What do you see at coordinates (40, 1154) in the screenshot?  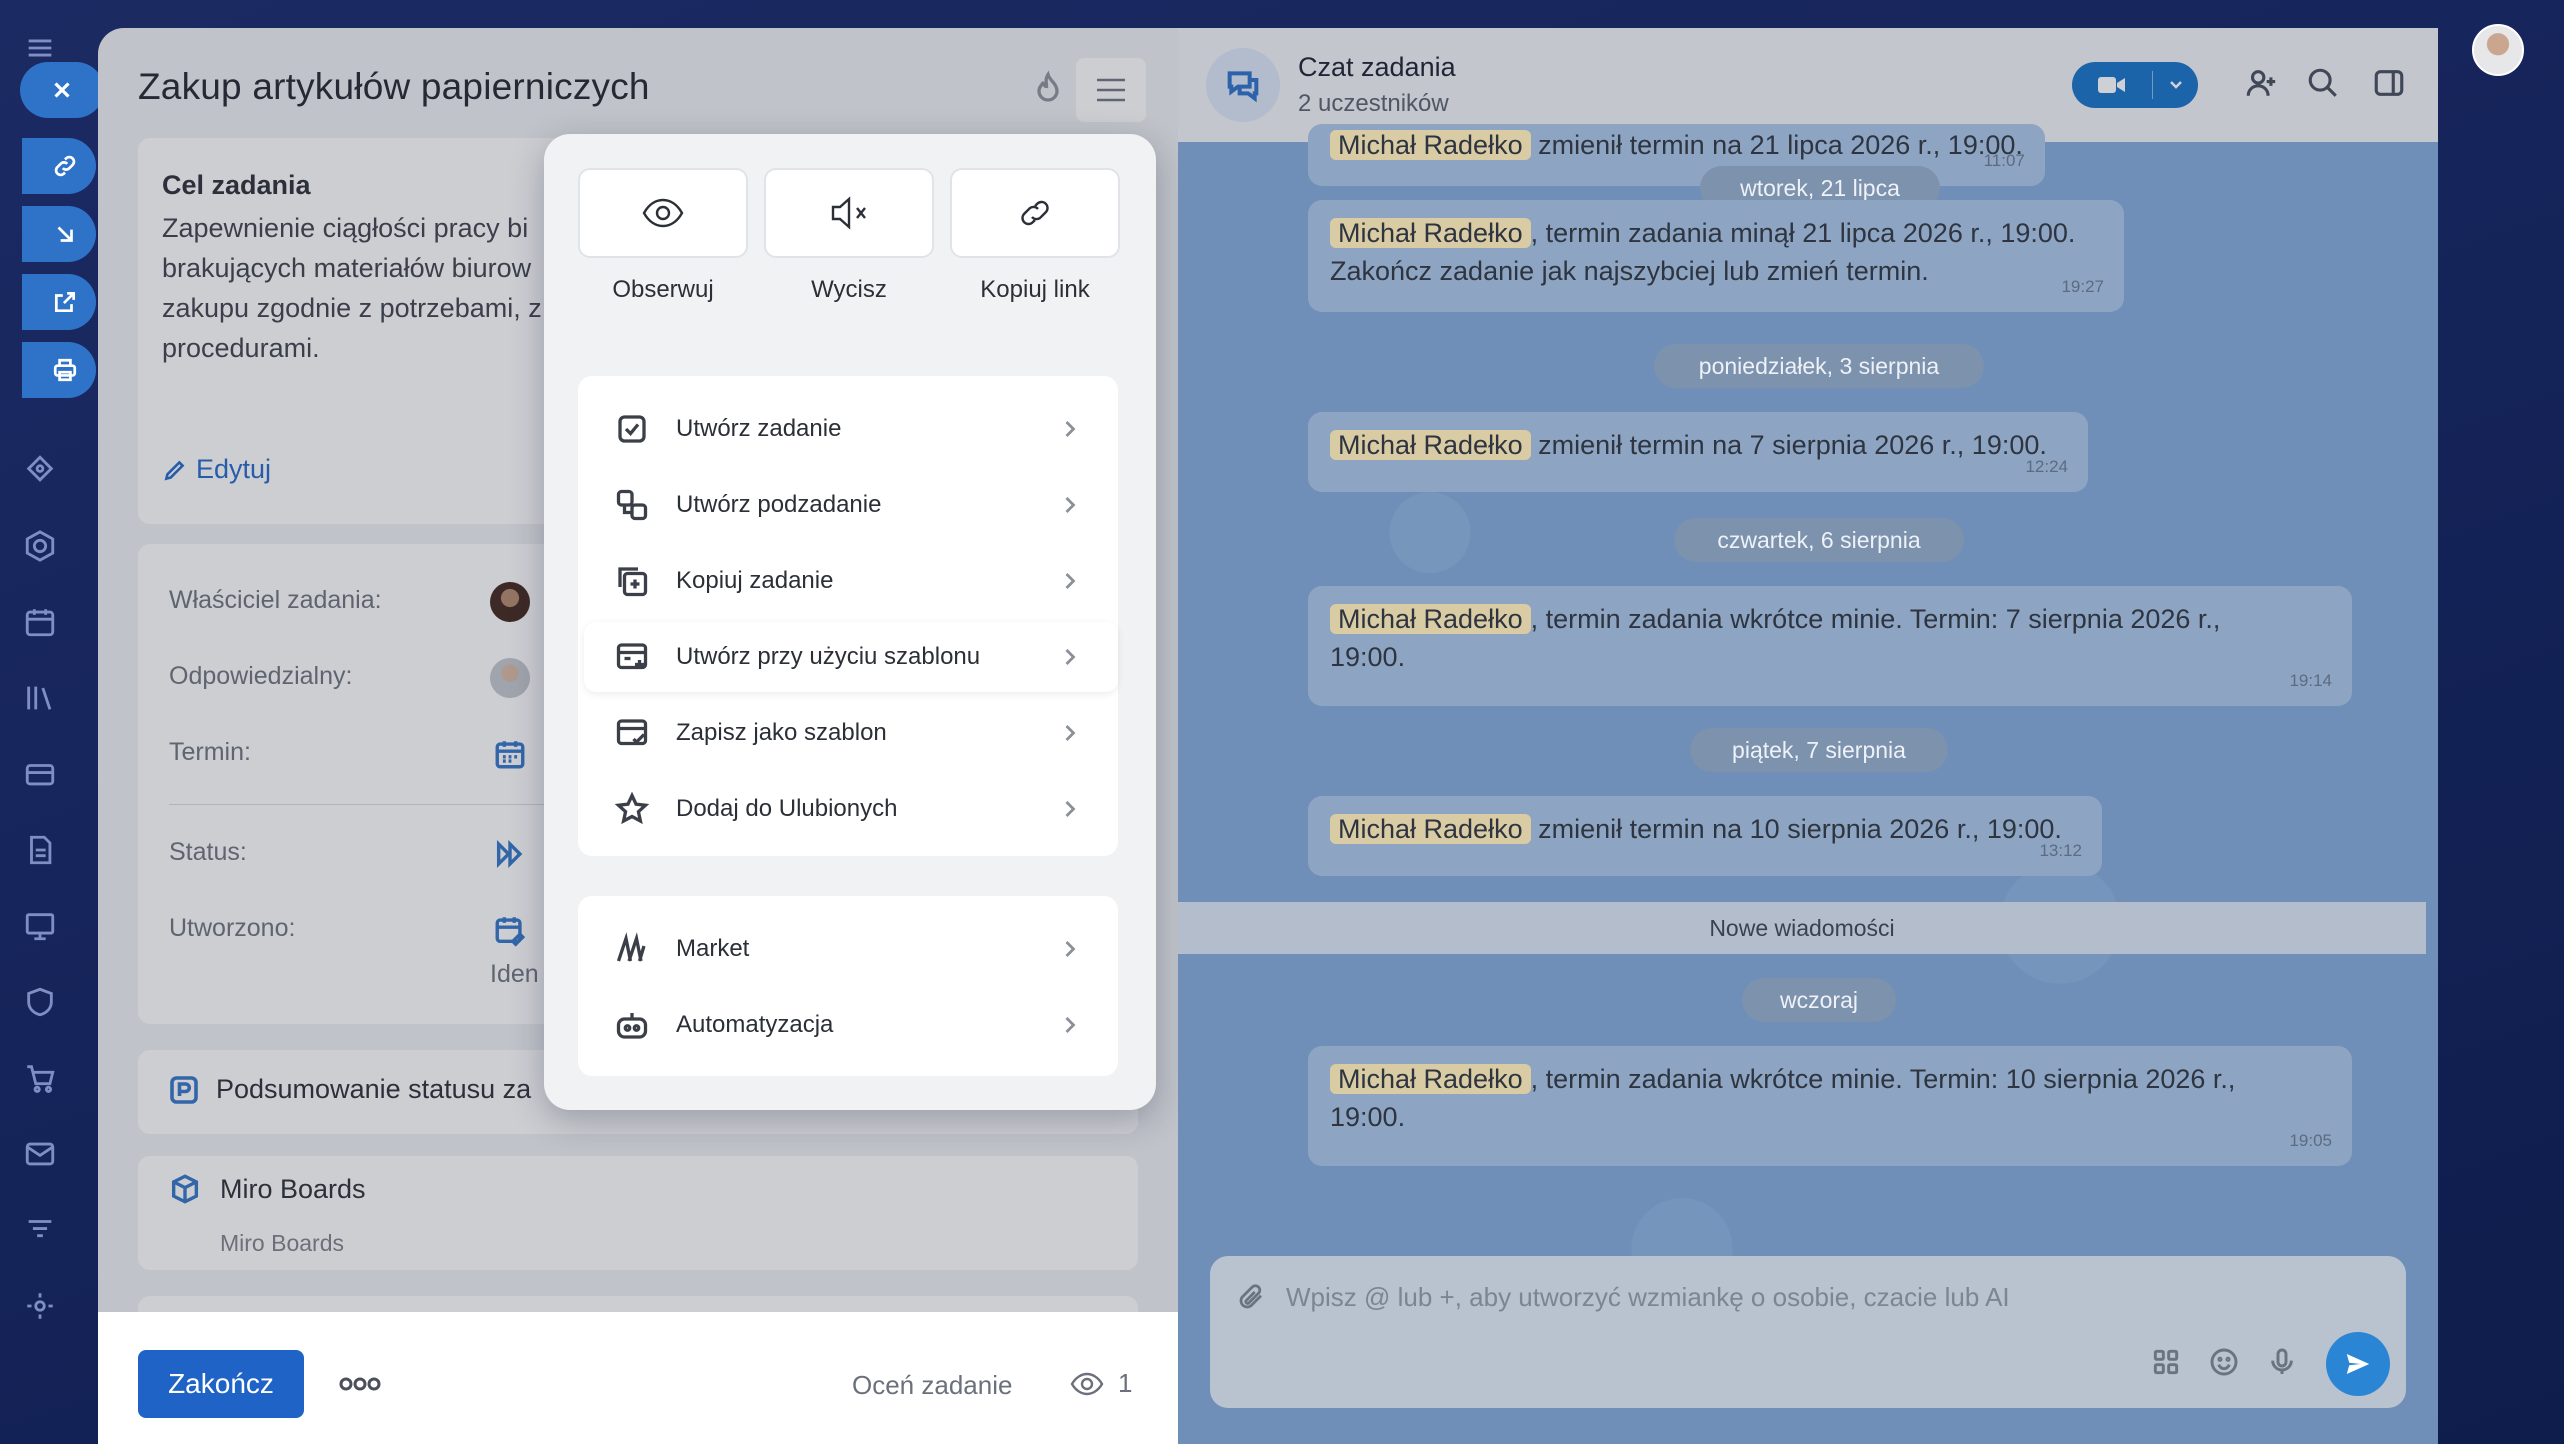 I see `mail-icon` at bounding box center [40, 1154].